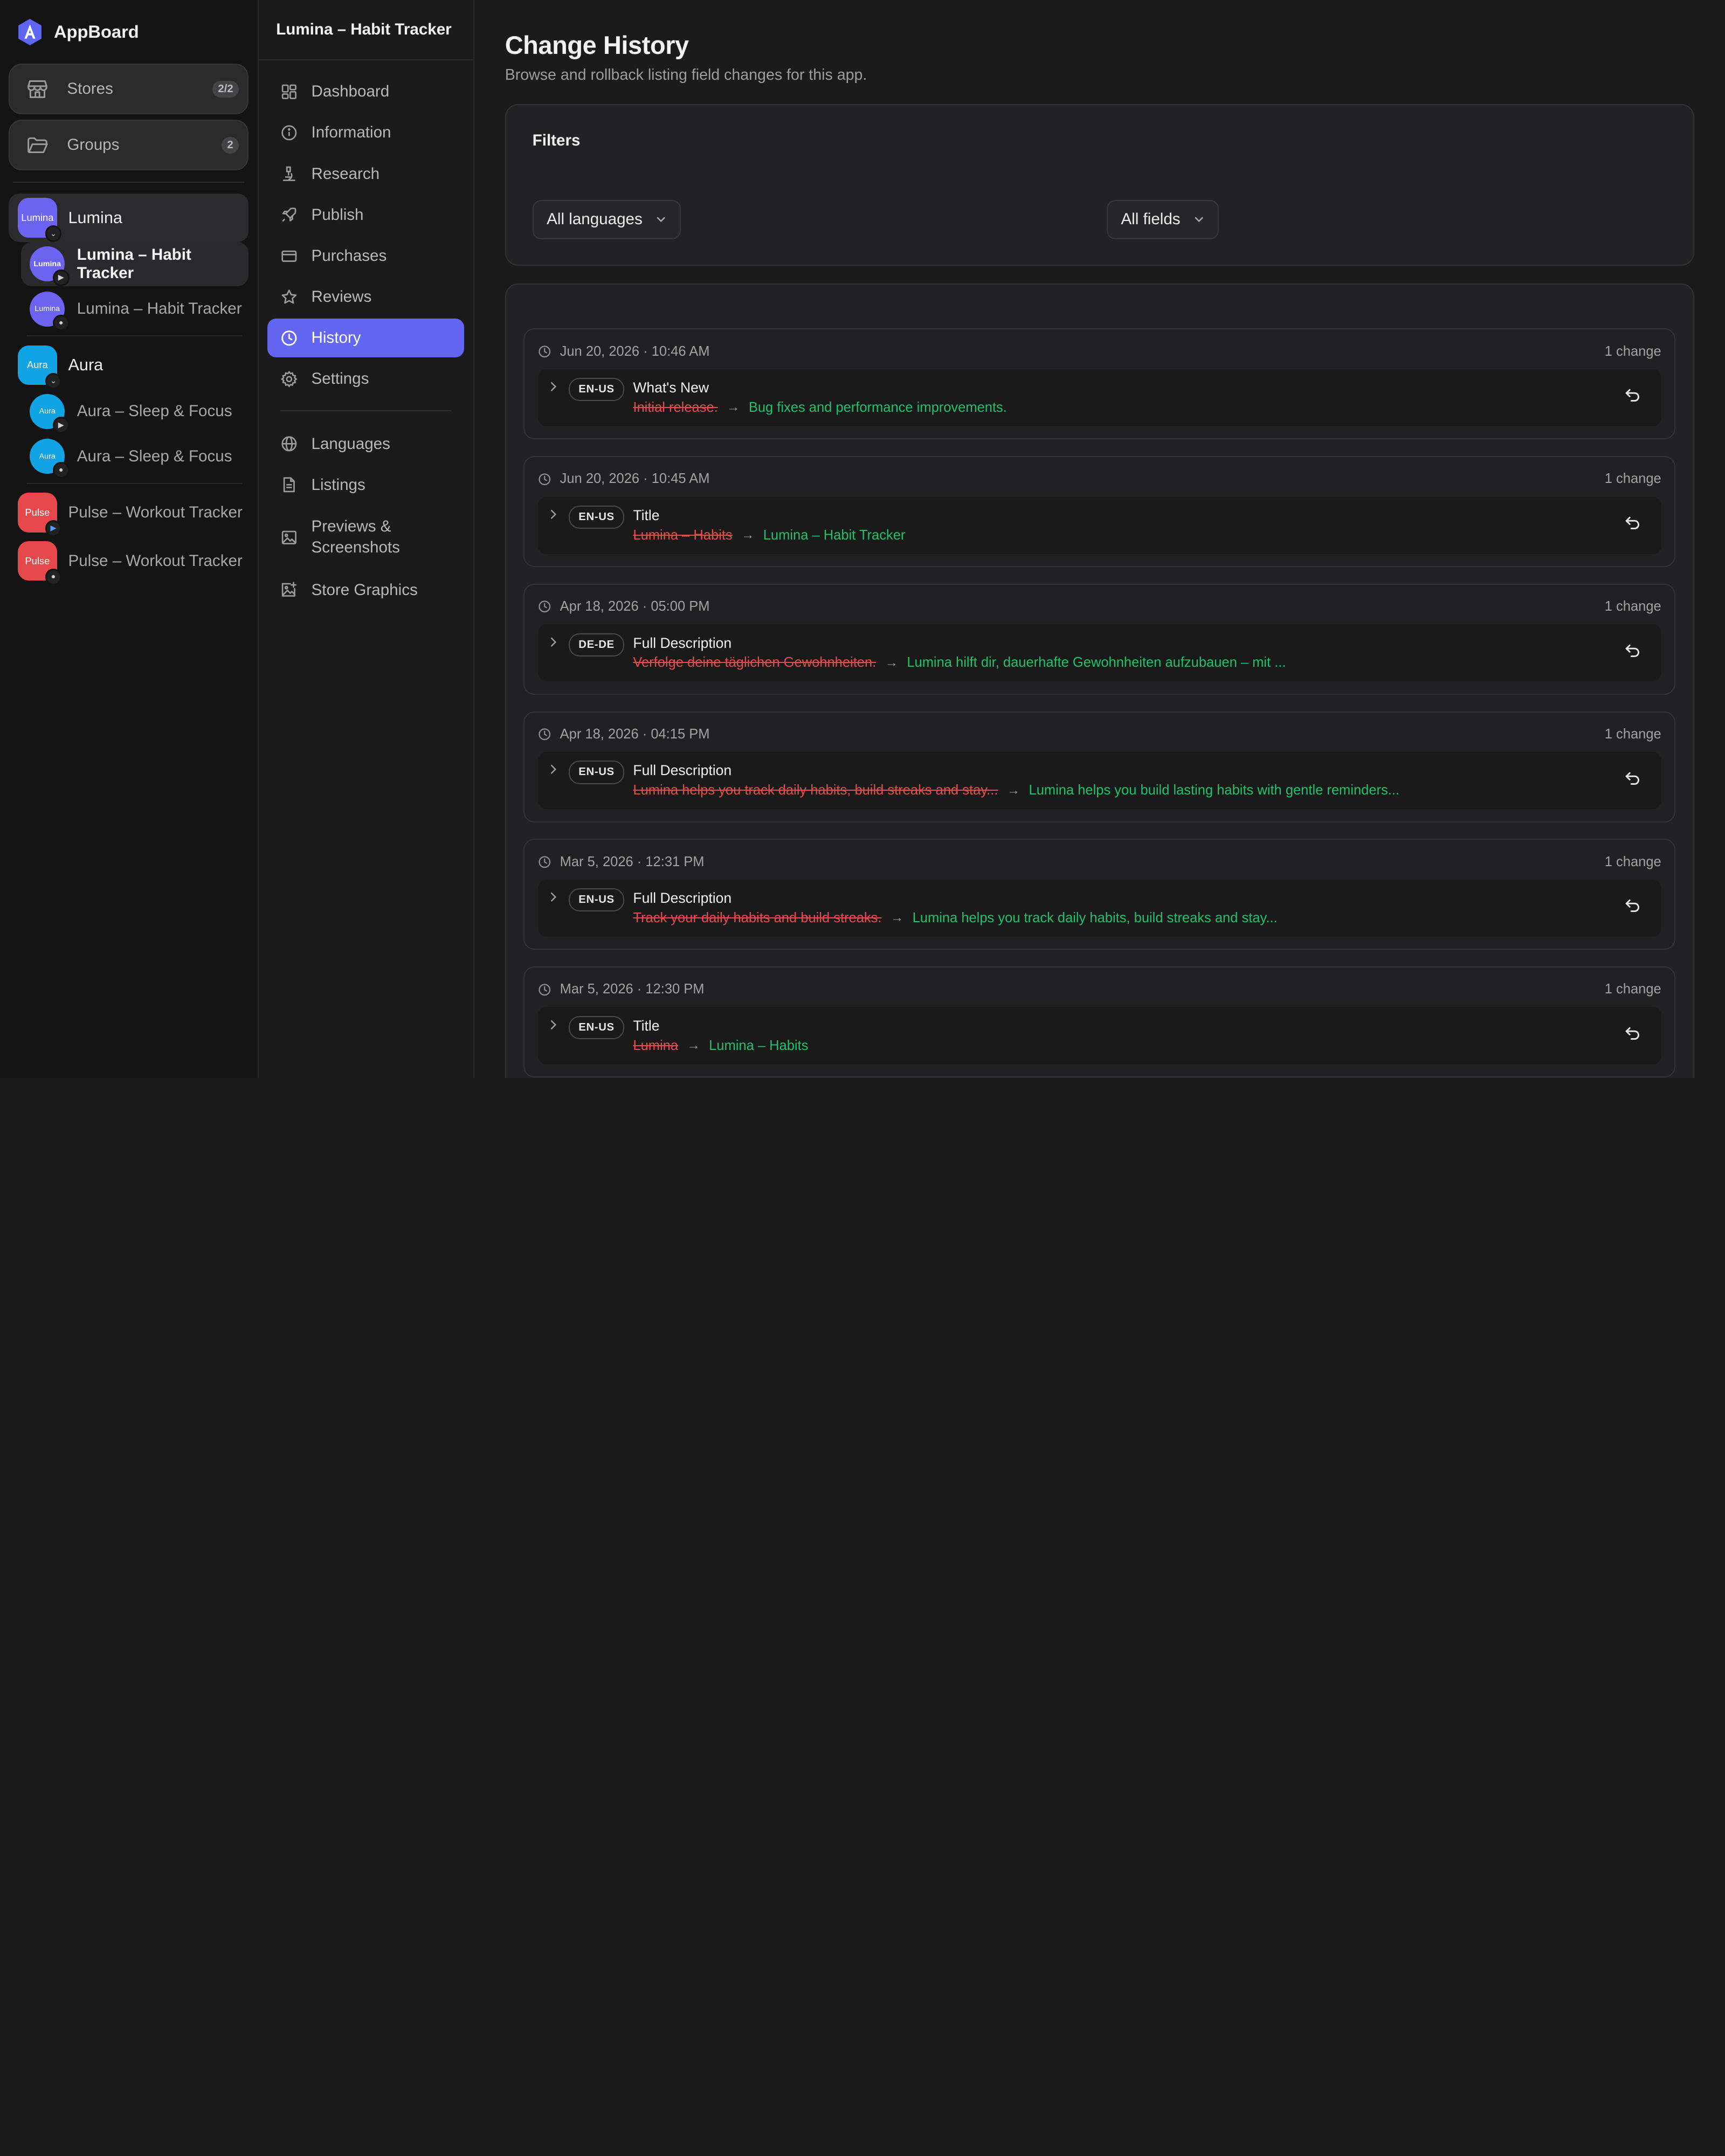 Image resolution: width=1725 pixels, height=2156 pixels. Describe the element at coordinates (337, 215) in the screenshot. I see `subnav-item-label: Publish` at that location.